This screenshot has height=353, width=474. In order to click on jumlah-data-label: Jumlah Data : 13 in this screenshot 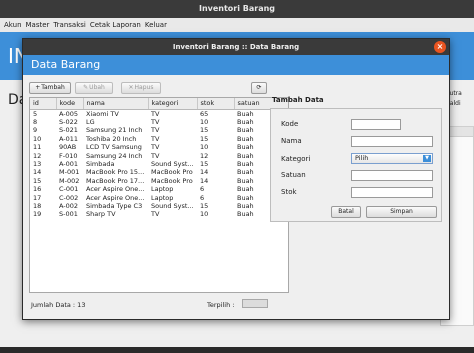, I will do `click(58, 305)`.